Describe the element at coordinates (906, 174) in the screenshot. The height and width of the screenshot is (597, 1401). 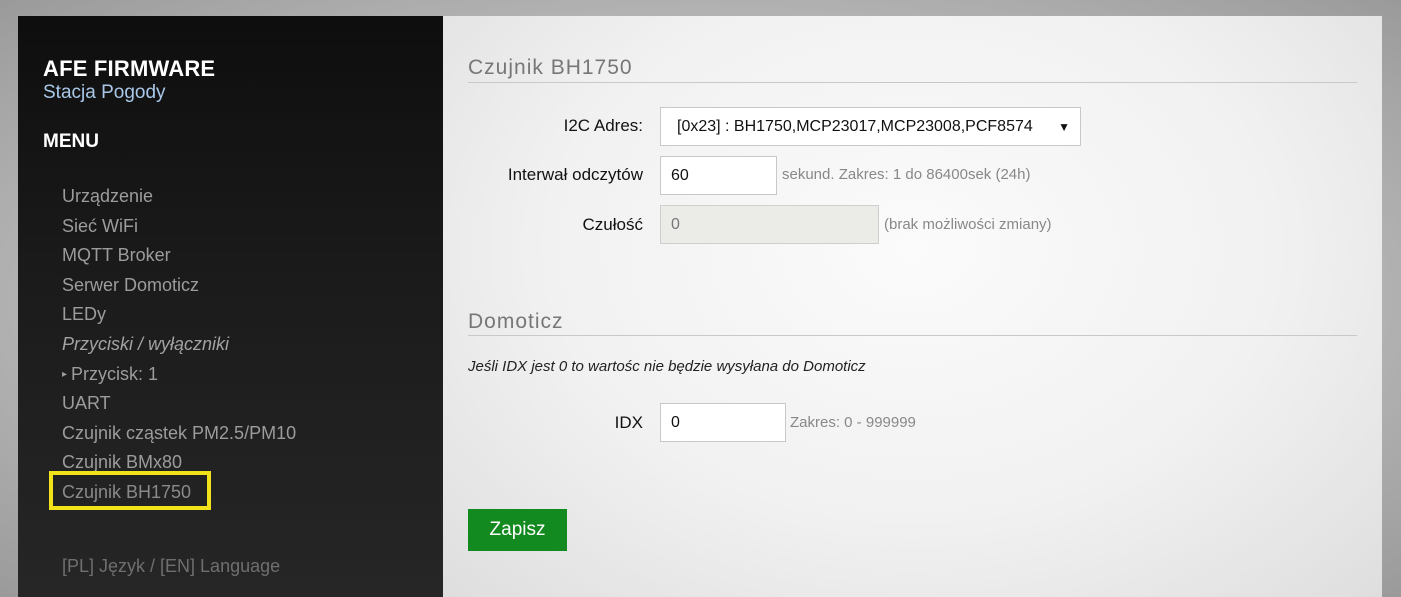
I see `interval-hint: sekund. Zakres: 1 do 86400sek (24h)` at that location.